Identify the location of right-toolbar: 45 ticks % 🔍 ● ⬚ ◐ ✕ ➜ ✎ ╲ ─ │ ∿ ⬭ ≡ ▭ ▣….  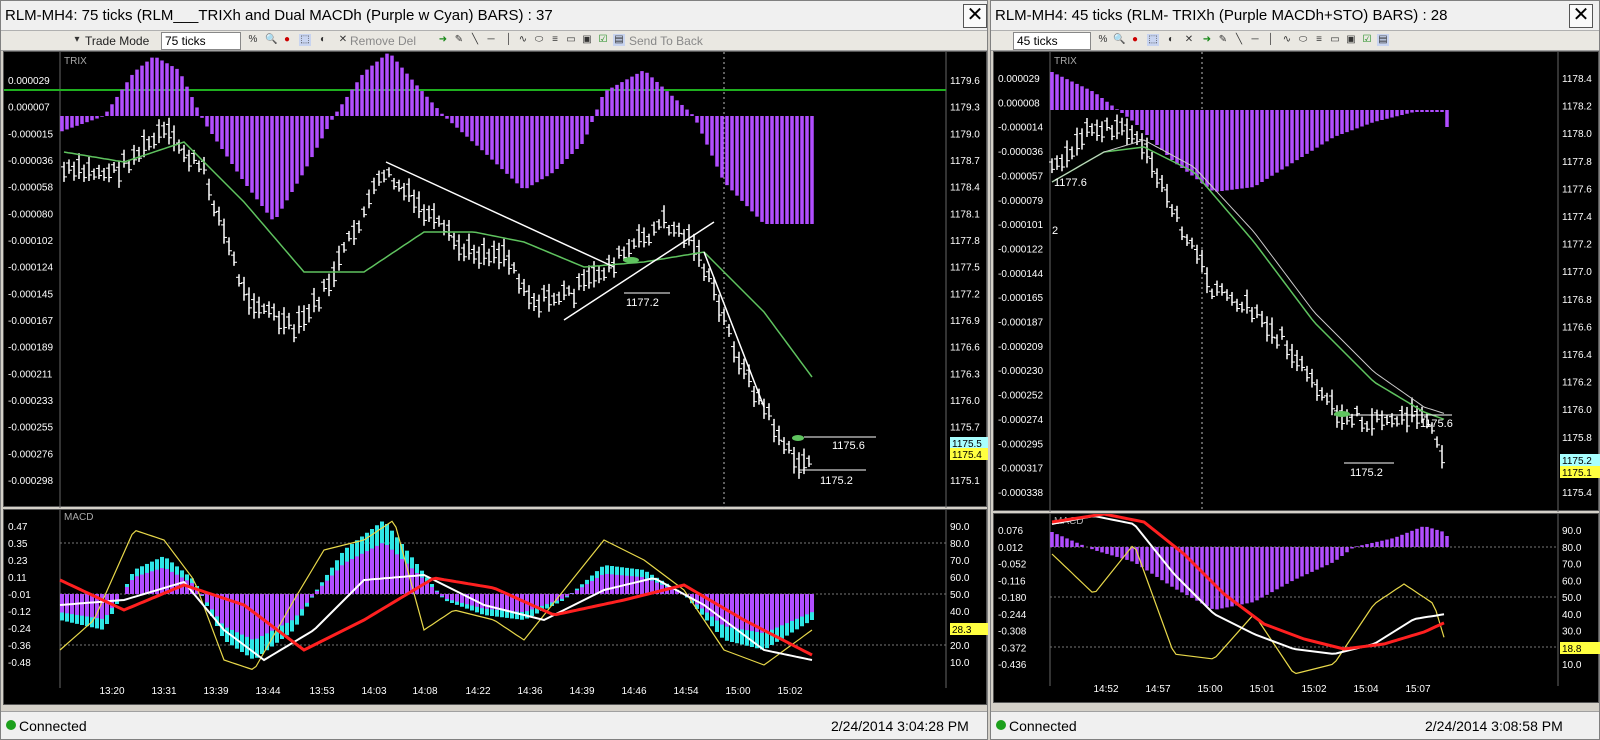
(1295, 41).